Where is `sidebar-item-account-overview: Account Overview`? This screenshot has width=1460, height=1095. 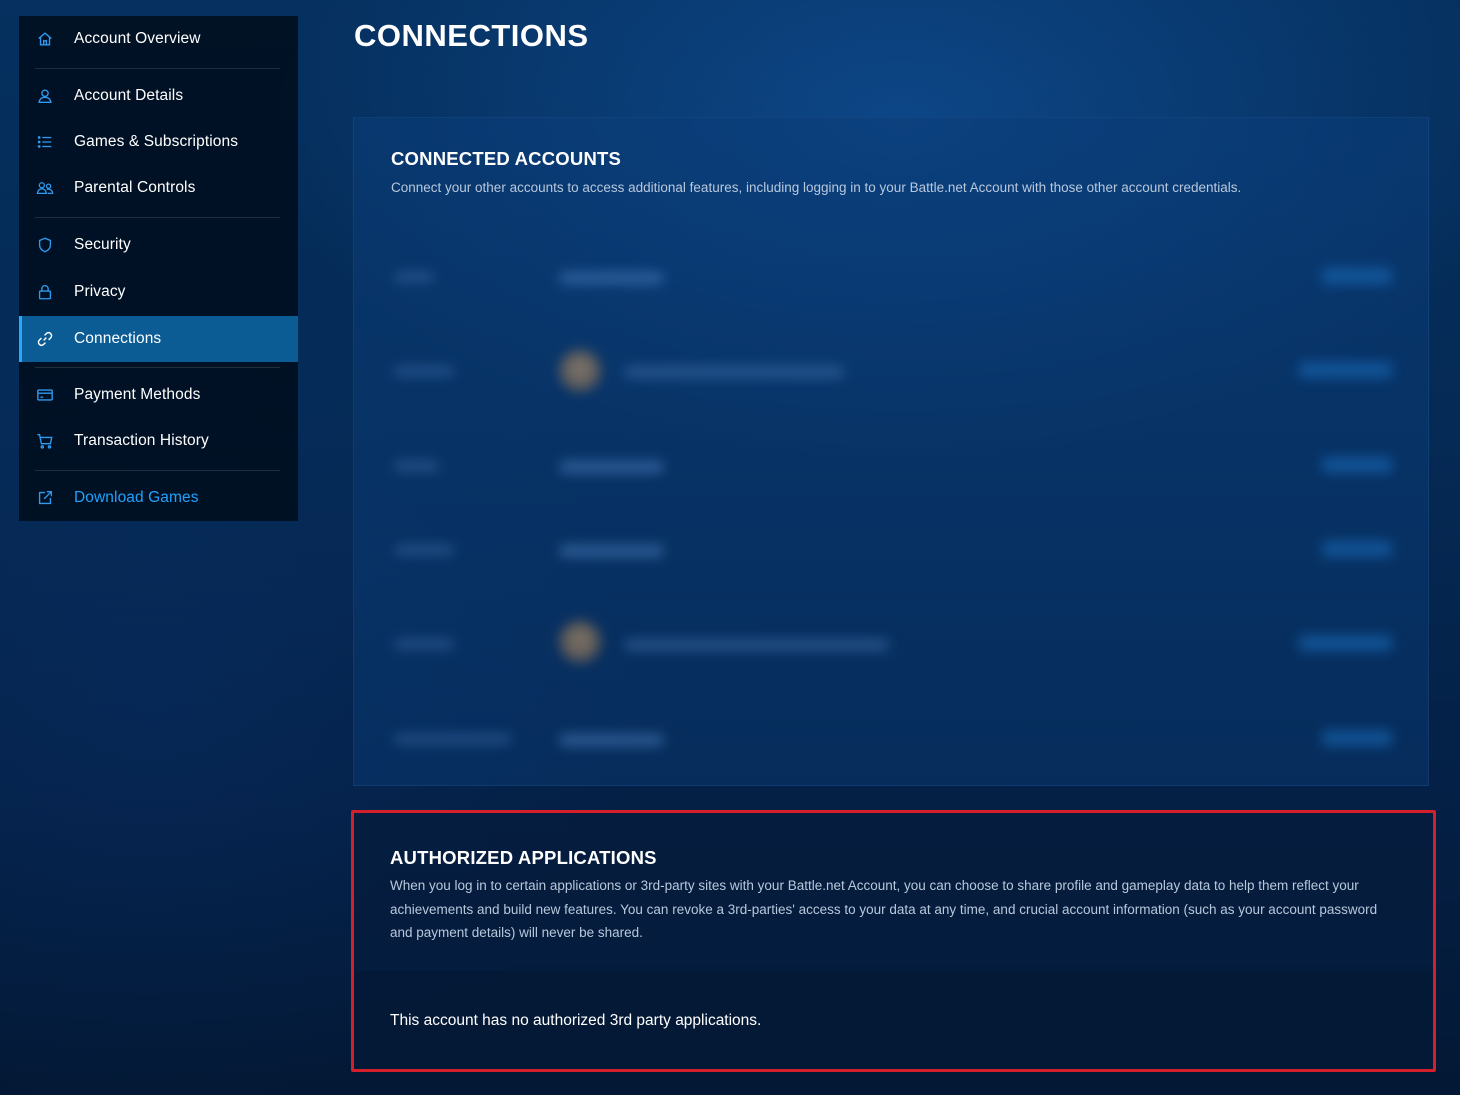
sidebar-item-account-overview: Account Overview is located at coordinates (158, 39).